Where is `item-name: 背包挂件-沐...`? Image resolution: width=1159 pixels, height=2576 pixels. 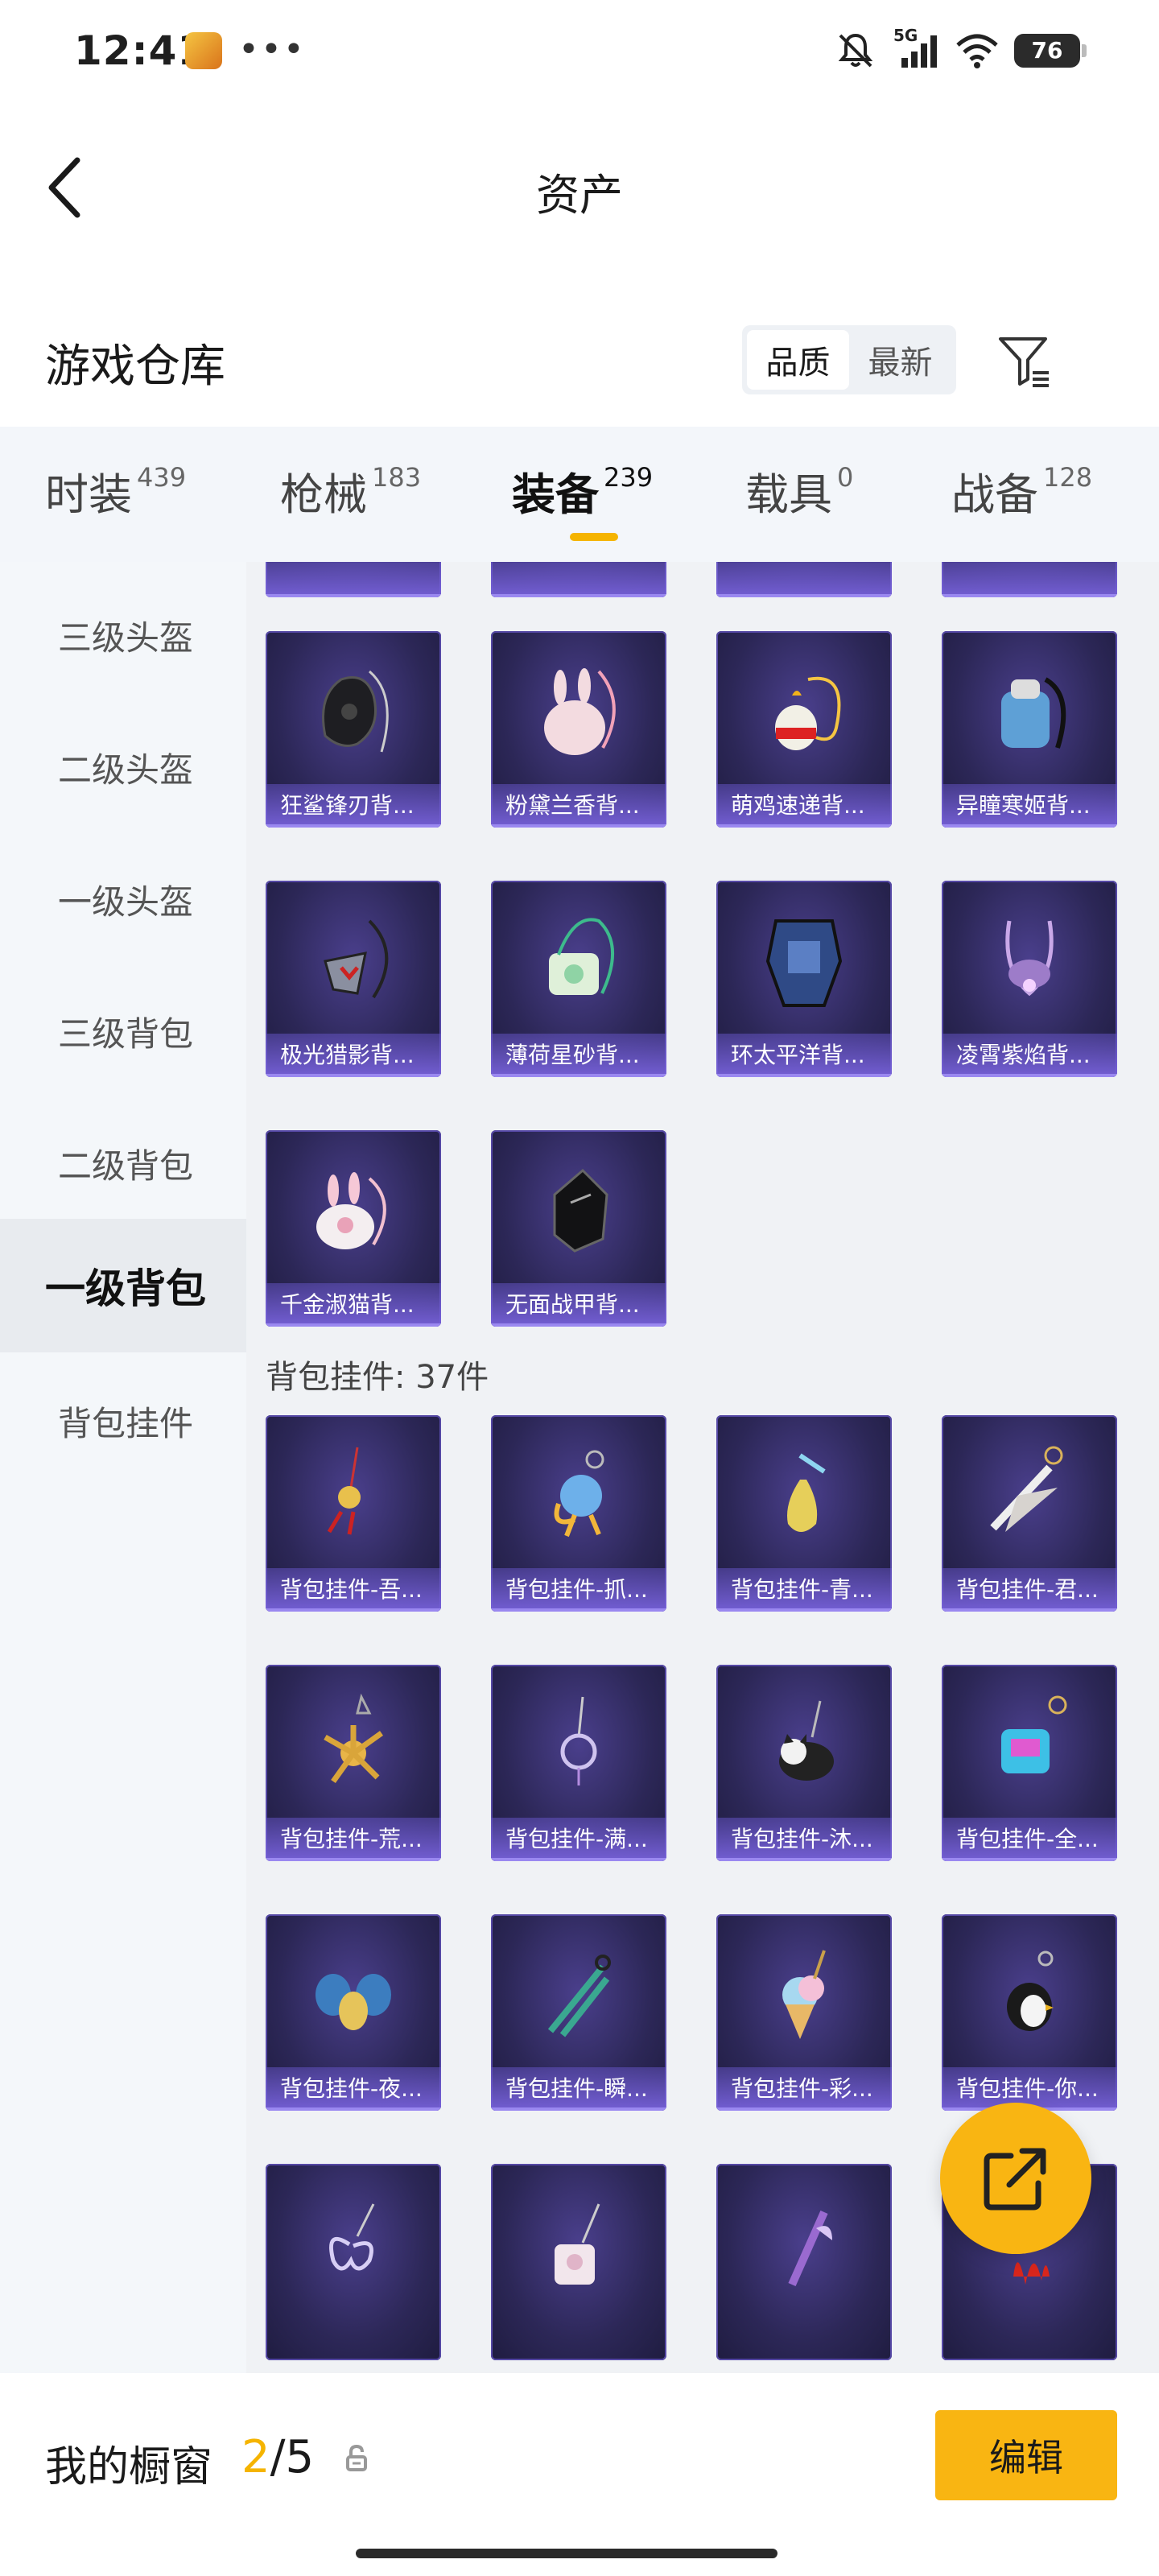
item-name: 背包挂件-沐... is located at coordinates (804, 1839).